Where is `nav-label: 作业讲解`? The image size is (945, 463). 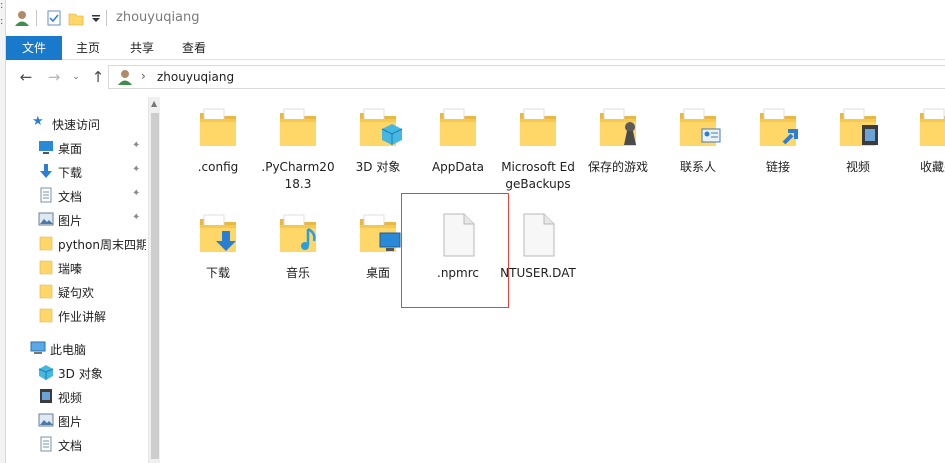 nav-label: 作业讲解 is located at coordinates (82, 317).